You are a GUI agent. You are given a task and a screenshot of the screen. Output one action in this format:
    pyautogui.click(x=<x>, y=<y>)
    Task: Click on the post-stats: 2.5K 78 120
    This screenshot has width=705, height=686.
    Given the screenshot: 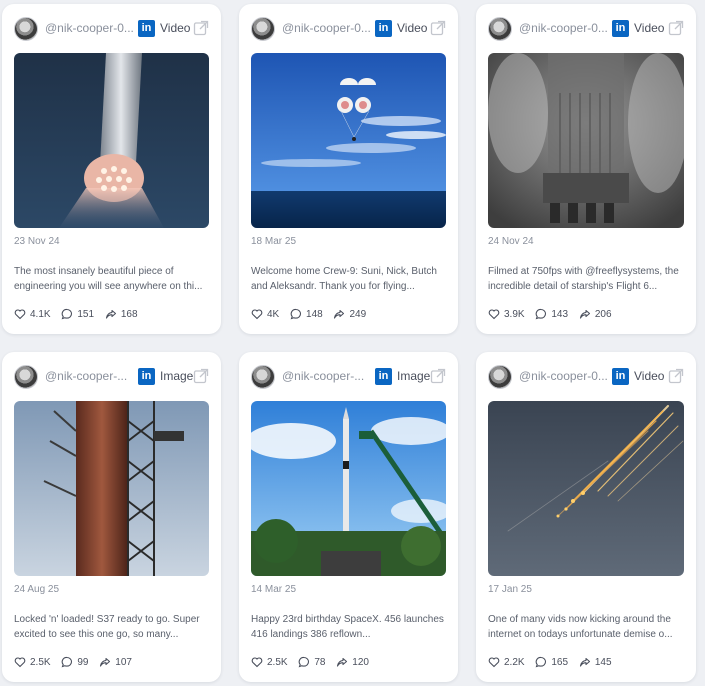 What is the action you would take?
    pyautogui.click(x=314, y=663)
    